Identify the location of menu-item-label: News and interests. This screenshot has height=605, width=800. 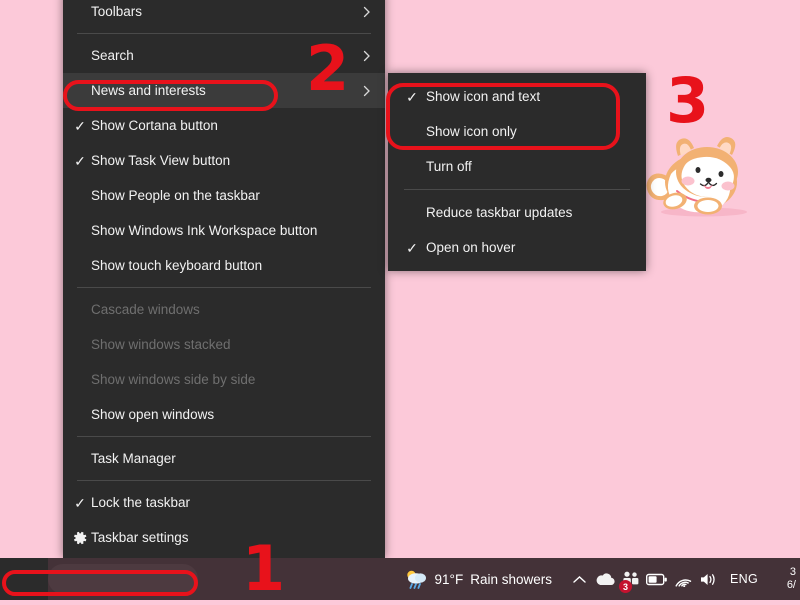
(148, 90).